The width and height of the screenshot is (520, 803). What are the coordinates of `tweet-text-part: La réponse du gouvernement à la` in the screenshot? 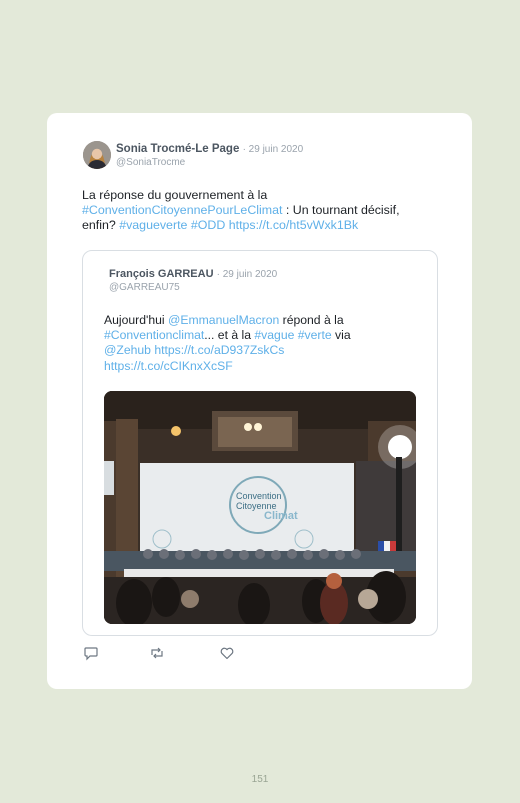 It's located at (175, 195).